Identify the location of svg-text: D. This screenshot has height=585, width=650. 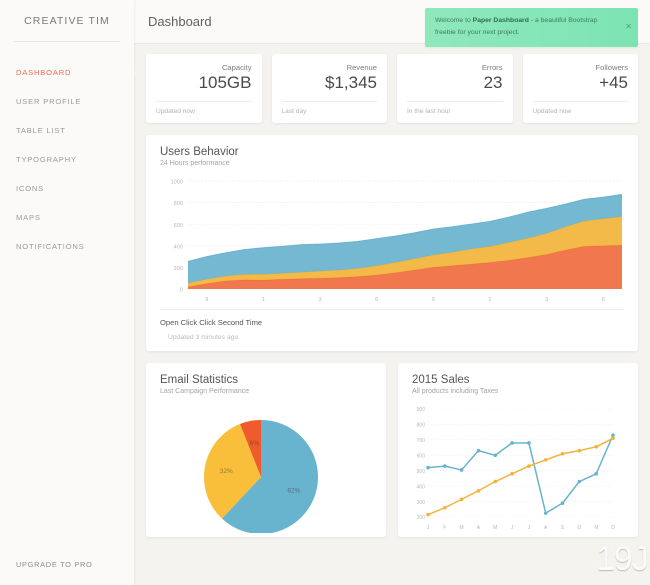
(613, 528).